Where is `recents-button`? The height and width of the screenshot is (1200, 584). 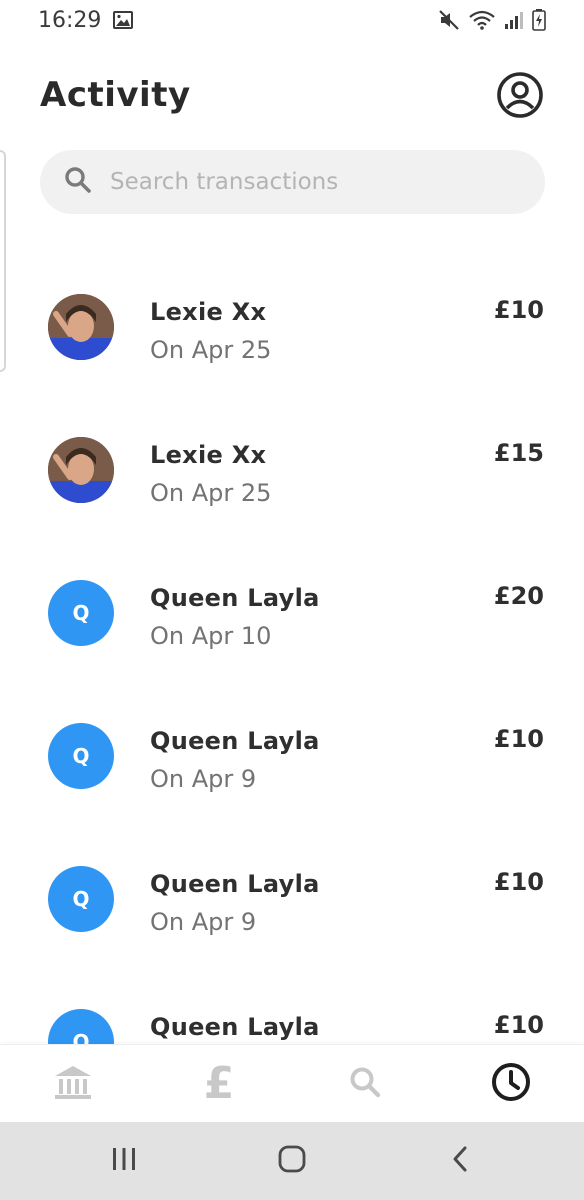
recents-button is located at coordinates (124, 1161).